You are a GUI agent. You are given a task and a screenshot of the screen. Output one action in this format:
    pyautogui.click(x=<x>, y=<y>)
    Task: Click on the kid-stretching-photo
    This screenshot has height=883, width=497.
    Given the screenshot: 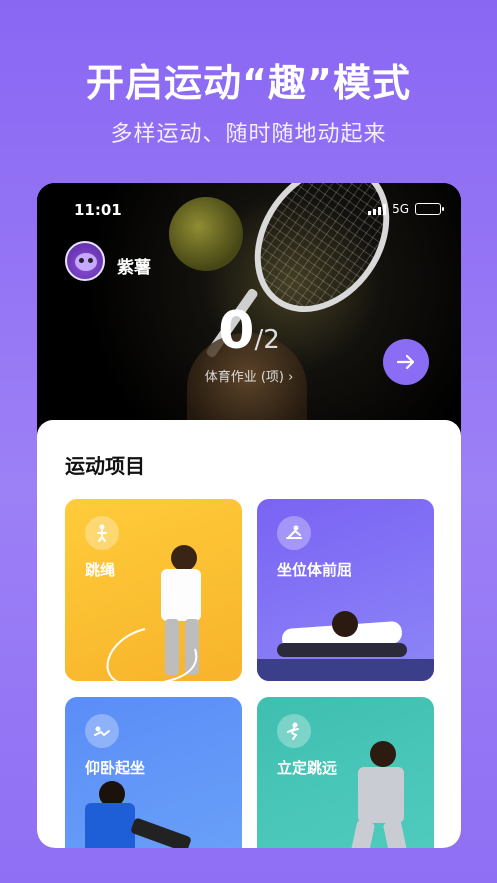 What is the action you would take?
    pyautogui.click(x=347, y=639)
    